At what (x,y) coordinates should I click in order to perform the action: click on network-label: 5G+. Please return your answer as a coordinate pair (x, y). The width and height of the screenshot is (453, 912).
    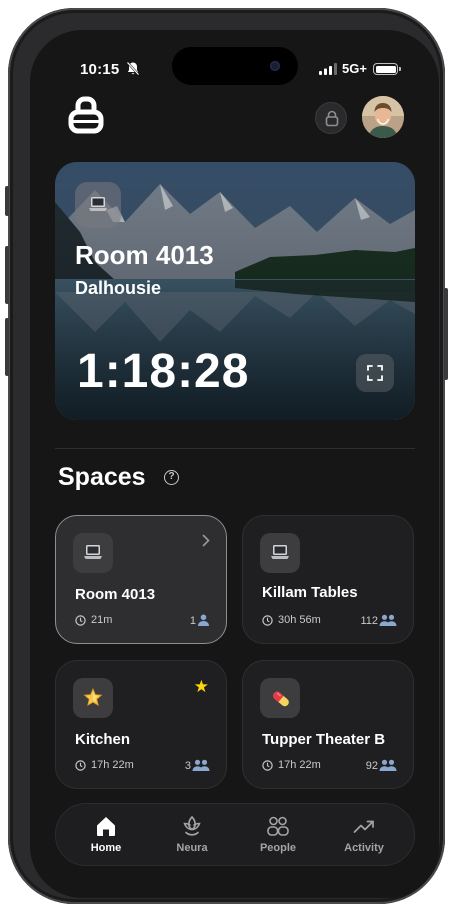
    Looking at the image, I should click on (354, 68).